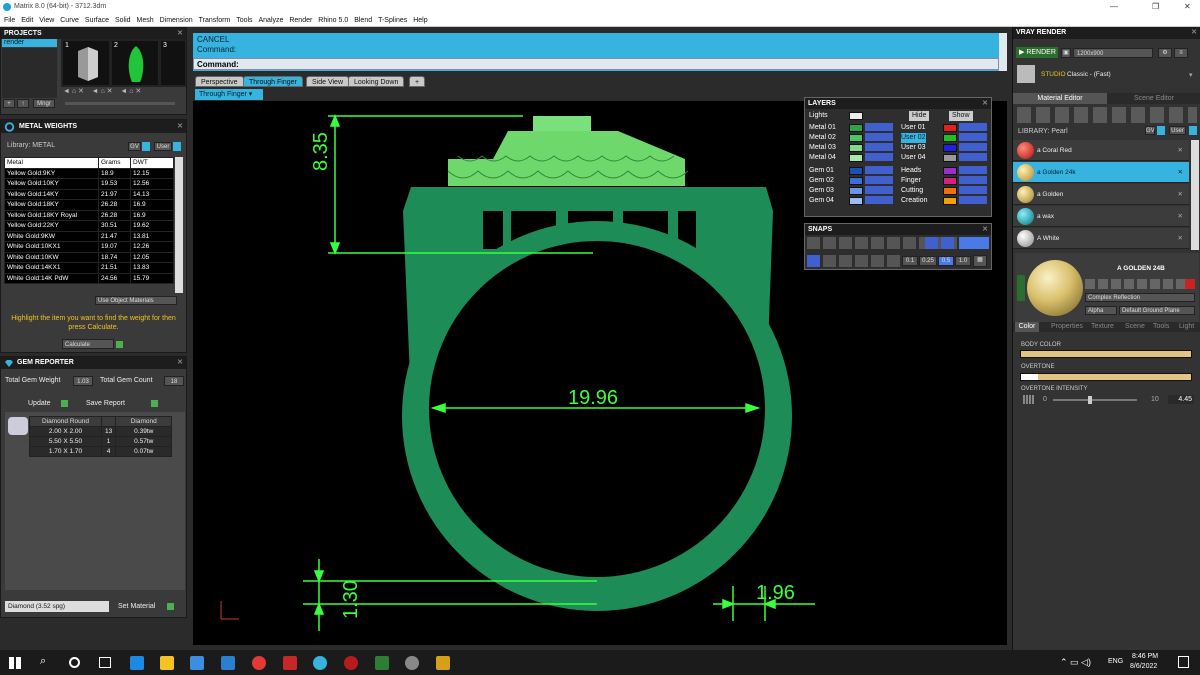 The width and height of the screenshot is (1200, 675). Describe the element at coordinates (1140, 284) in the screenshot. I see `material-preview-tools` at that location.